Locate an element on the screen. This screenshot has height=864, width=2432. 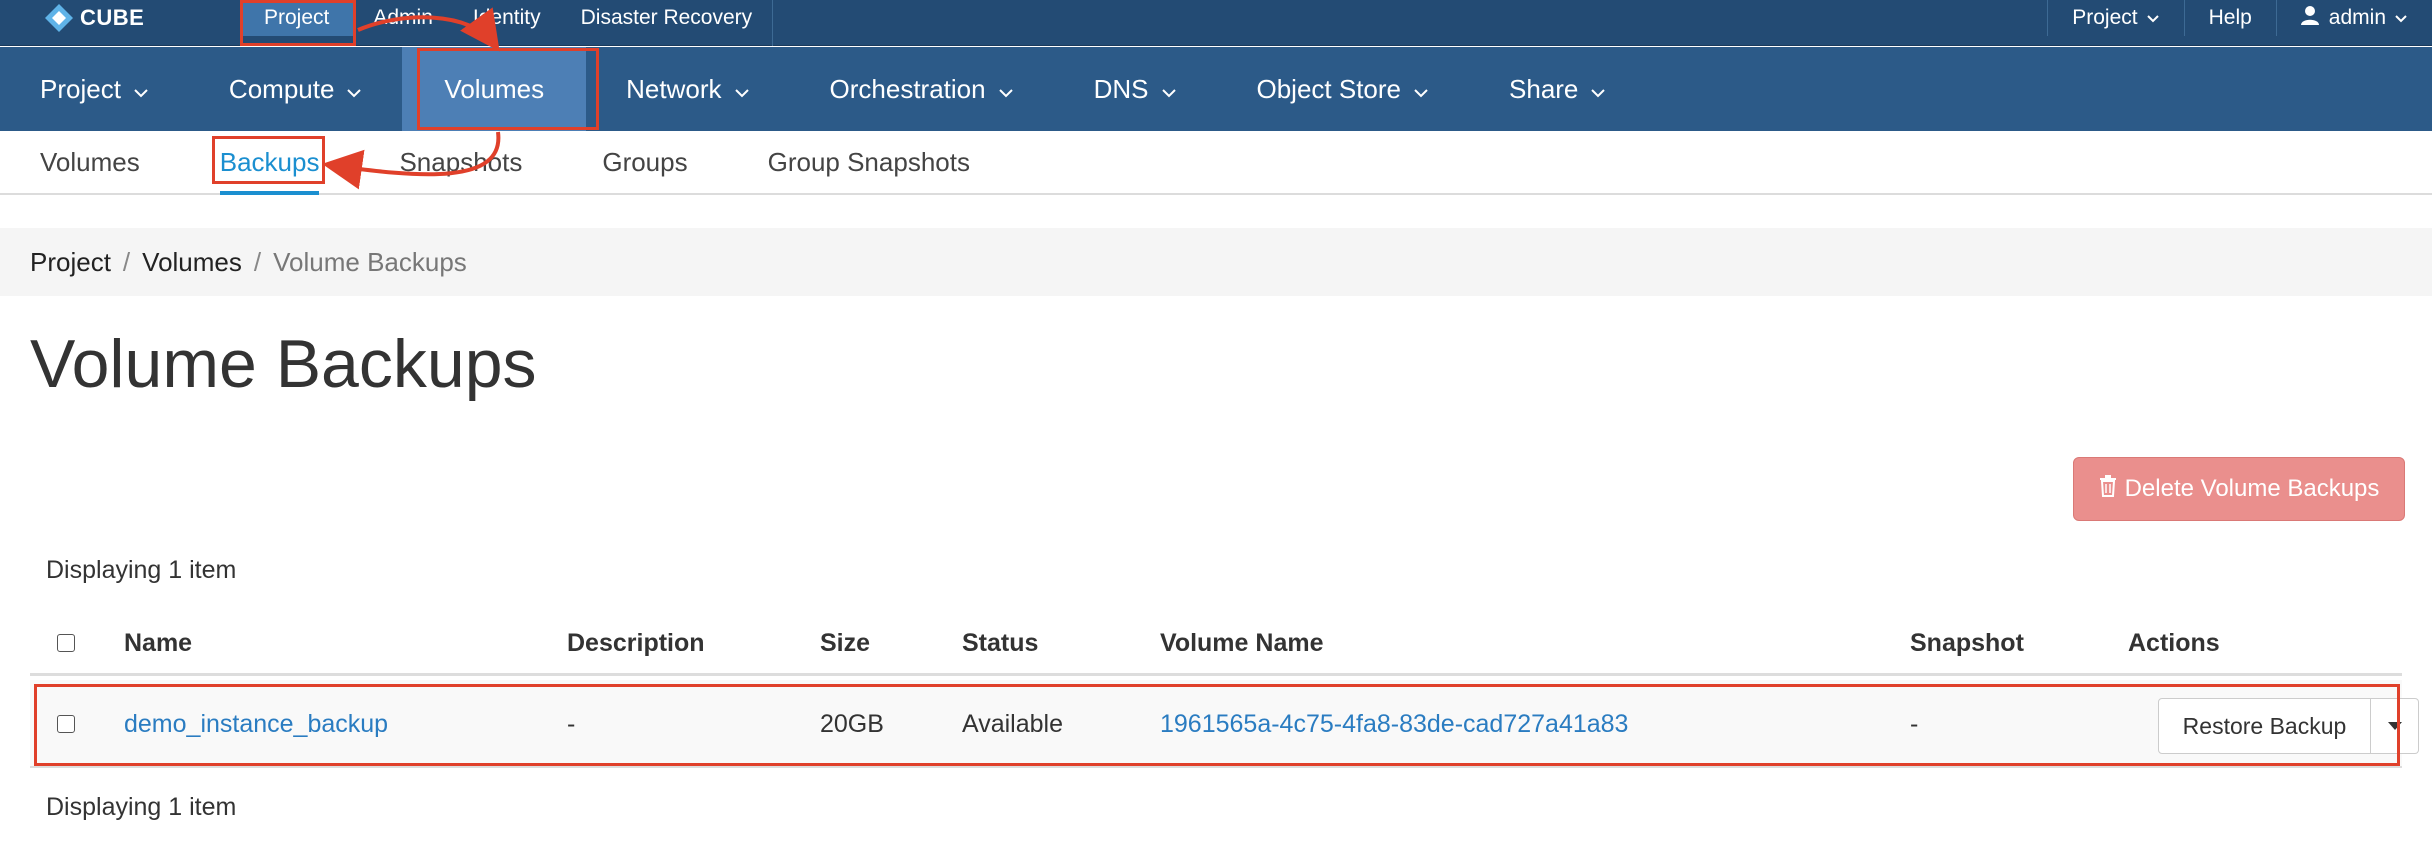
tab-volumes: Volumes is located at coordinates (90, 162).